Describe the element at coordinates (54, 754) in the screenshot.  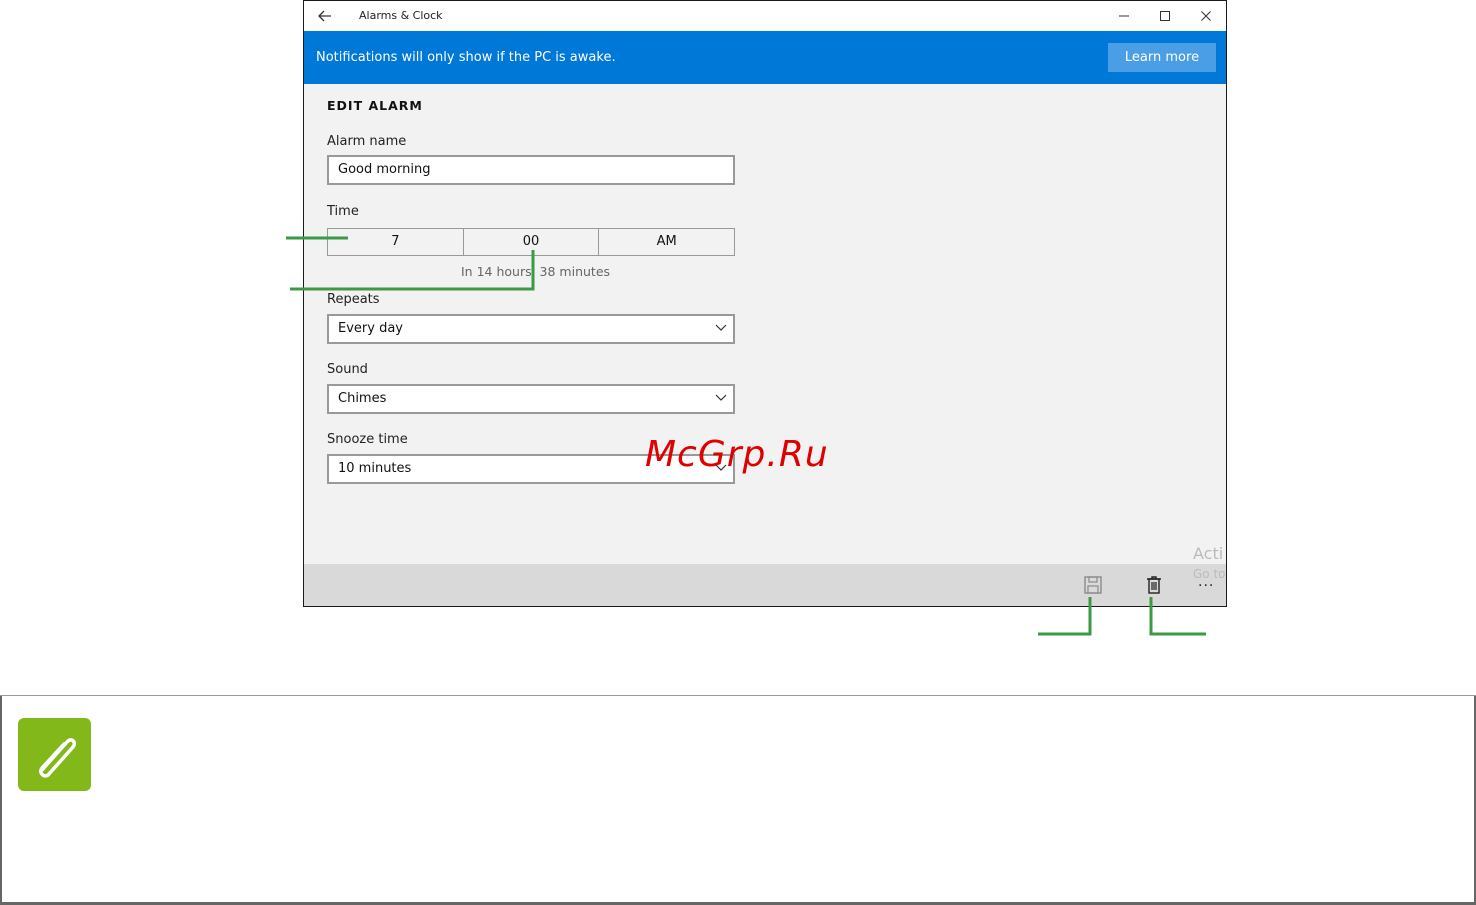
I see `paperclip-icon` at that location.